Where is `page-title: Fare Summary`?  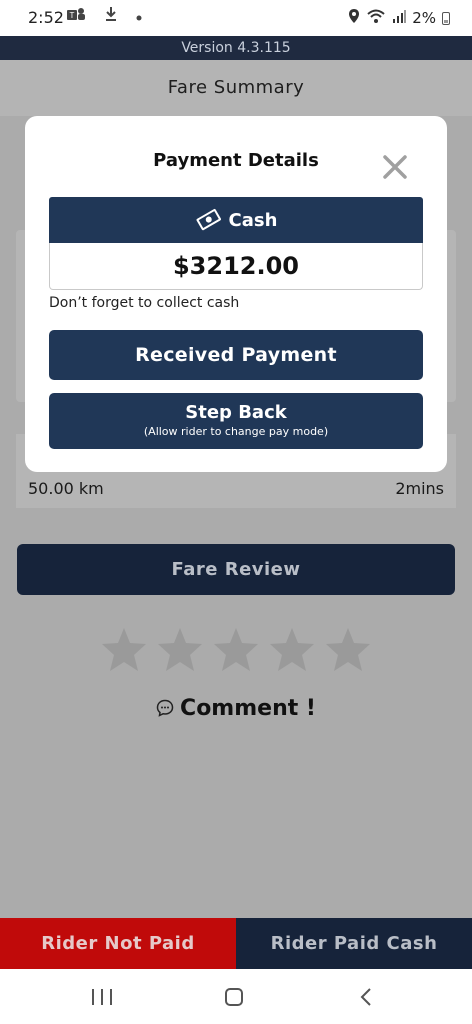
page-title: Fare Summary is located at coordinates (236, 88).